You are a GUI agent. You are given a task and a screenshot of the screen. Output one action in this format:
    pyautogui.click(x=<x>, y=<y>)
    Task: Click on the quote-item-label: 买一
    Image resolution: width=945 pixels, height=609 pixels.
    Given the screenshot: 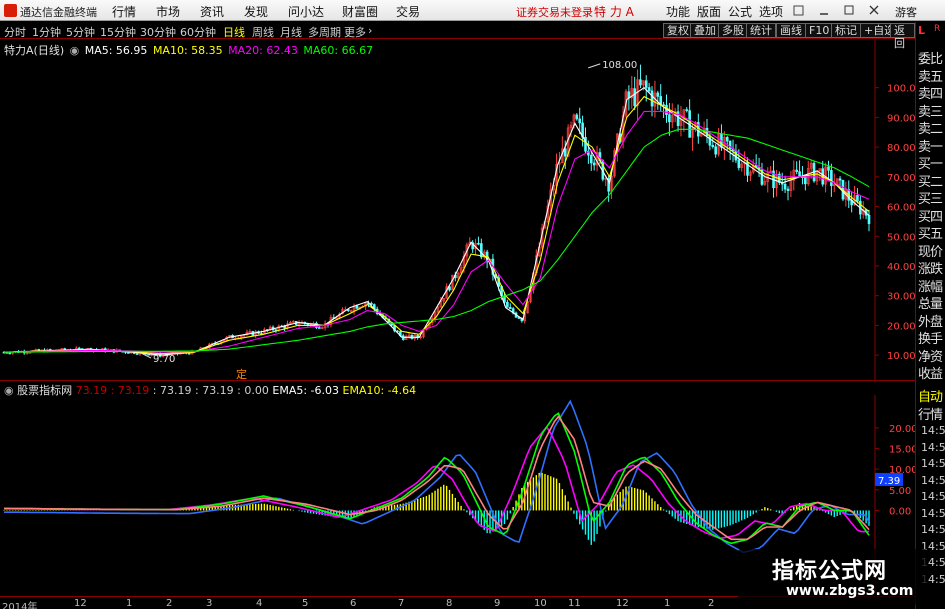 What is the action you would take?
    pyautogui.click(x=930, y=164)
    